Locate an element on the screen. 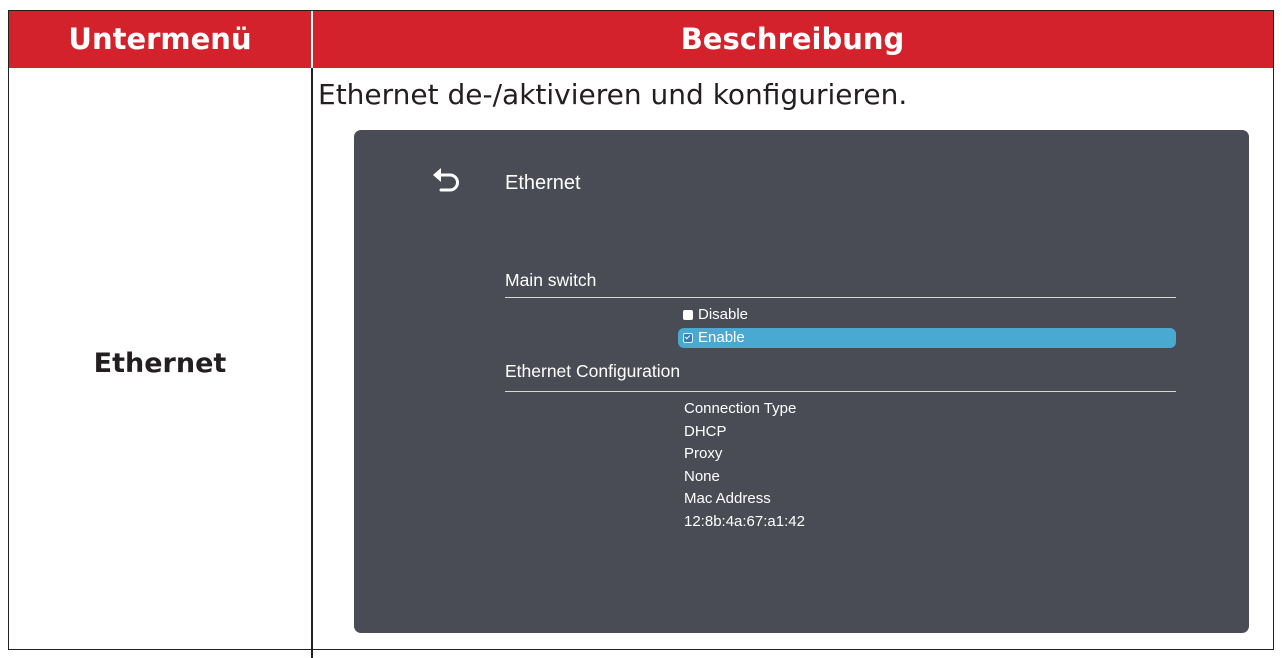  column-divider is located at coordinates (312, 363).